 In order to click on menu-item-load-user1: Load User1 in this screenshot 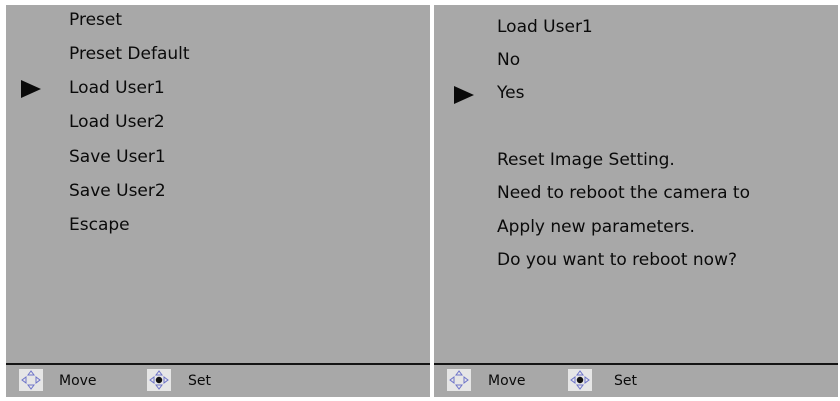, I will do `click(117, 88)`.